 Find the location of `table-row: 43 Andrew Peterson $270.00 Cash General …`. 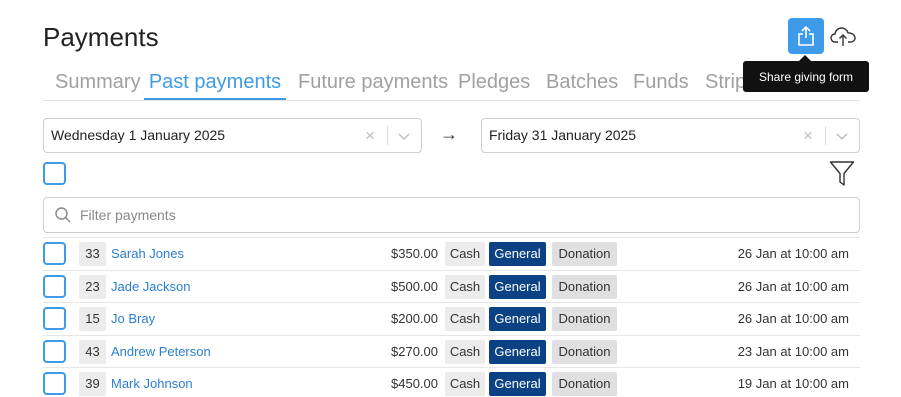

table-row: 43 Andrew Peterson $270.00 Cash General … is located at coordinates (451, 351).